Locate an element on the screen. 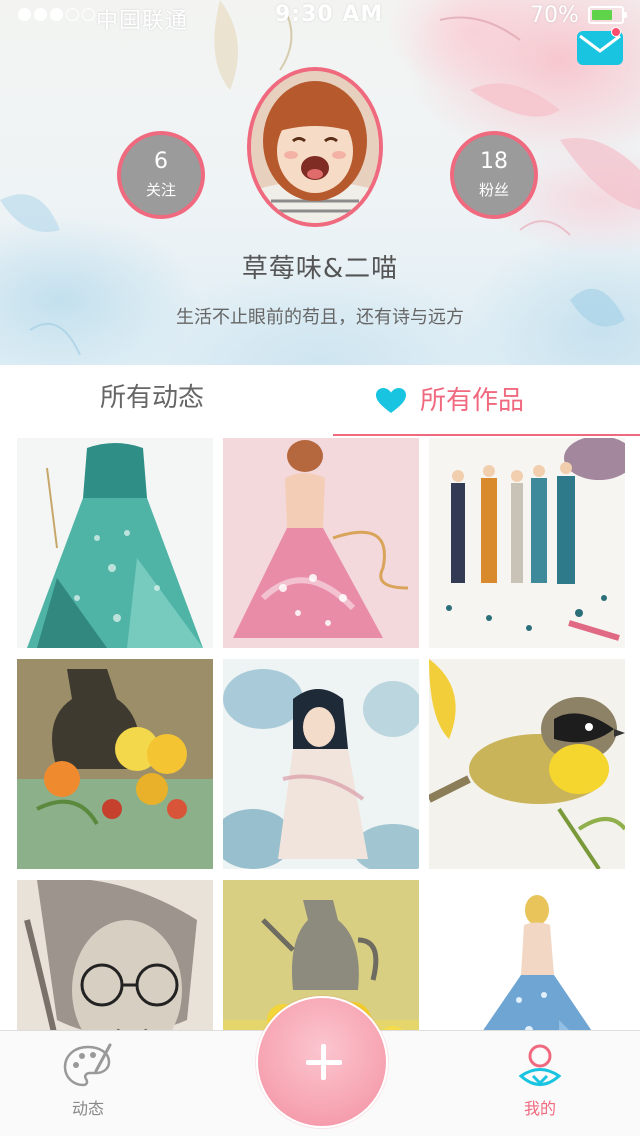 This screenshot has height=1136, width=640. artwork-yellow-bird is located at coordinates (527, 764).